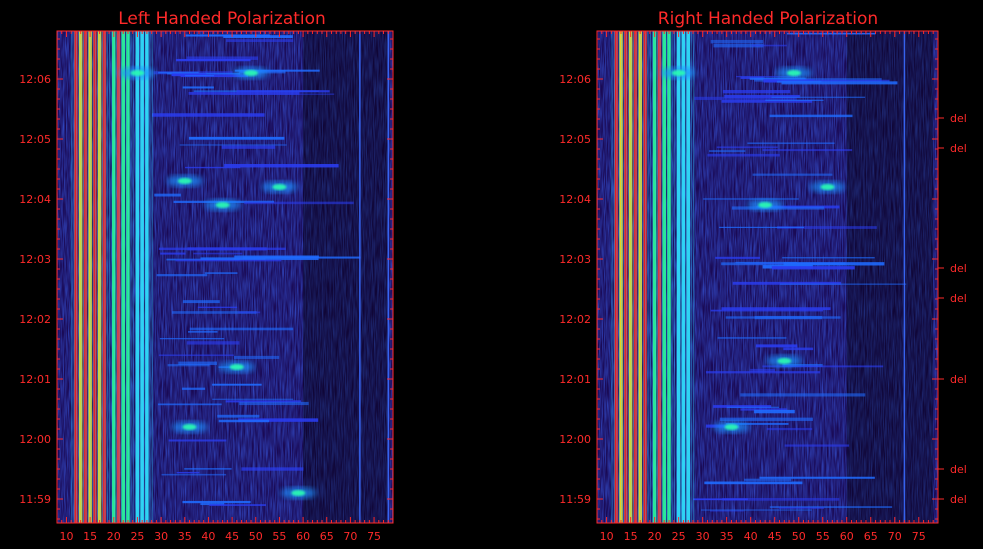 The image size is (983, 549). I want to click on x-tick-label: 65, so click(327, 536).